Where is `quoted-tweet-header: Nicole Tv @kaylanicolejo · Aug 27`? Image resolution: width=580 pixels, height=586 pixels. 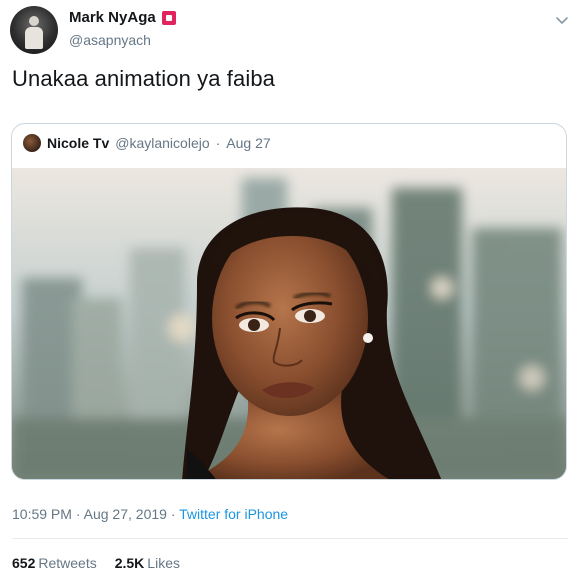
quoted-tweet-header: Nicole Tv @kaylanicolejo · Aug 27 is located at coordinates (147, 143).